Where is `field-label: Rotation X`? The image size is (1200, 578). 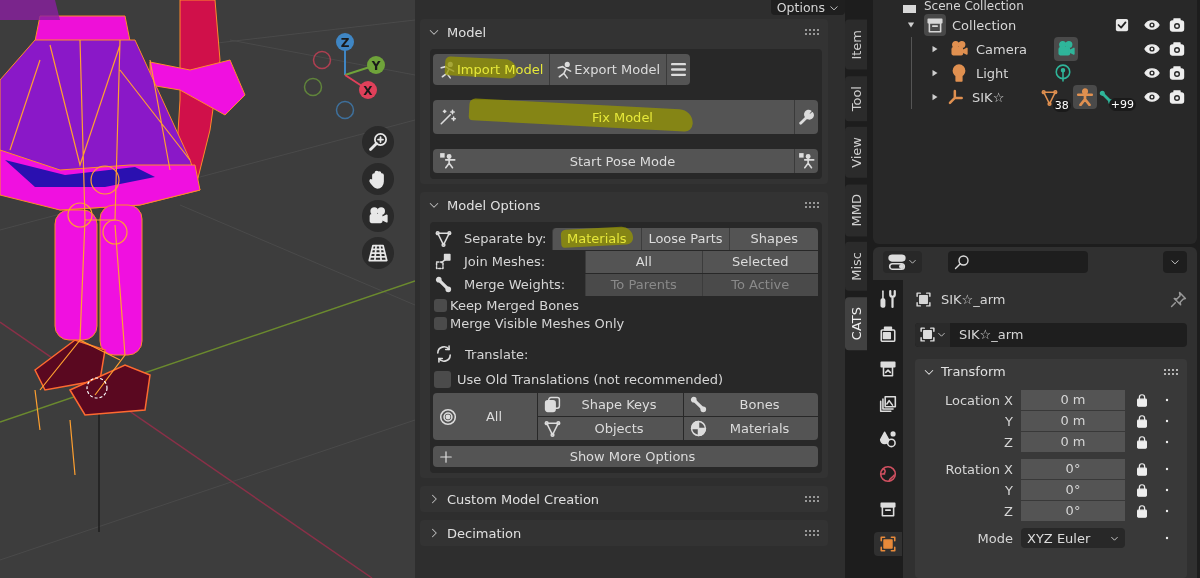 field-label: Rotation X is located at coordinates (979, 469).